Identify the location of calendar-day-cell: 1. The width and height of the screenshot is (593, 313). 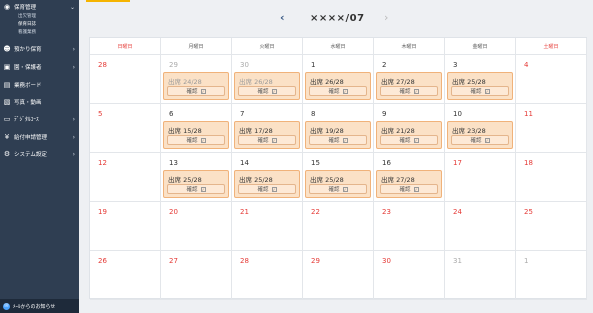
(551, 275).